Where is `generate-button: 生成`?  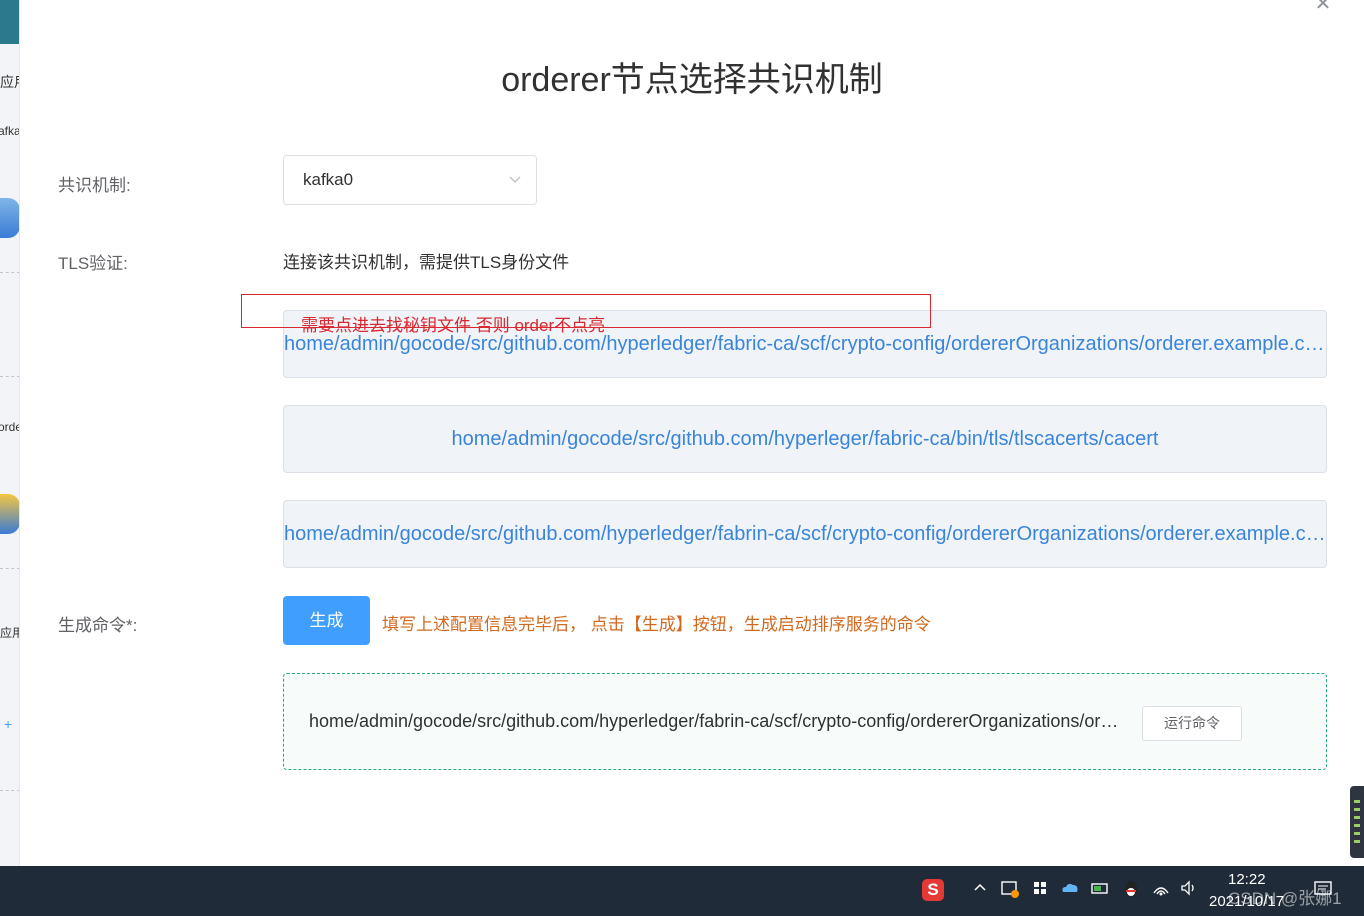 generate-button: 生成 is located at coordinates (326, 620).